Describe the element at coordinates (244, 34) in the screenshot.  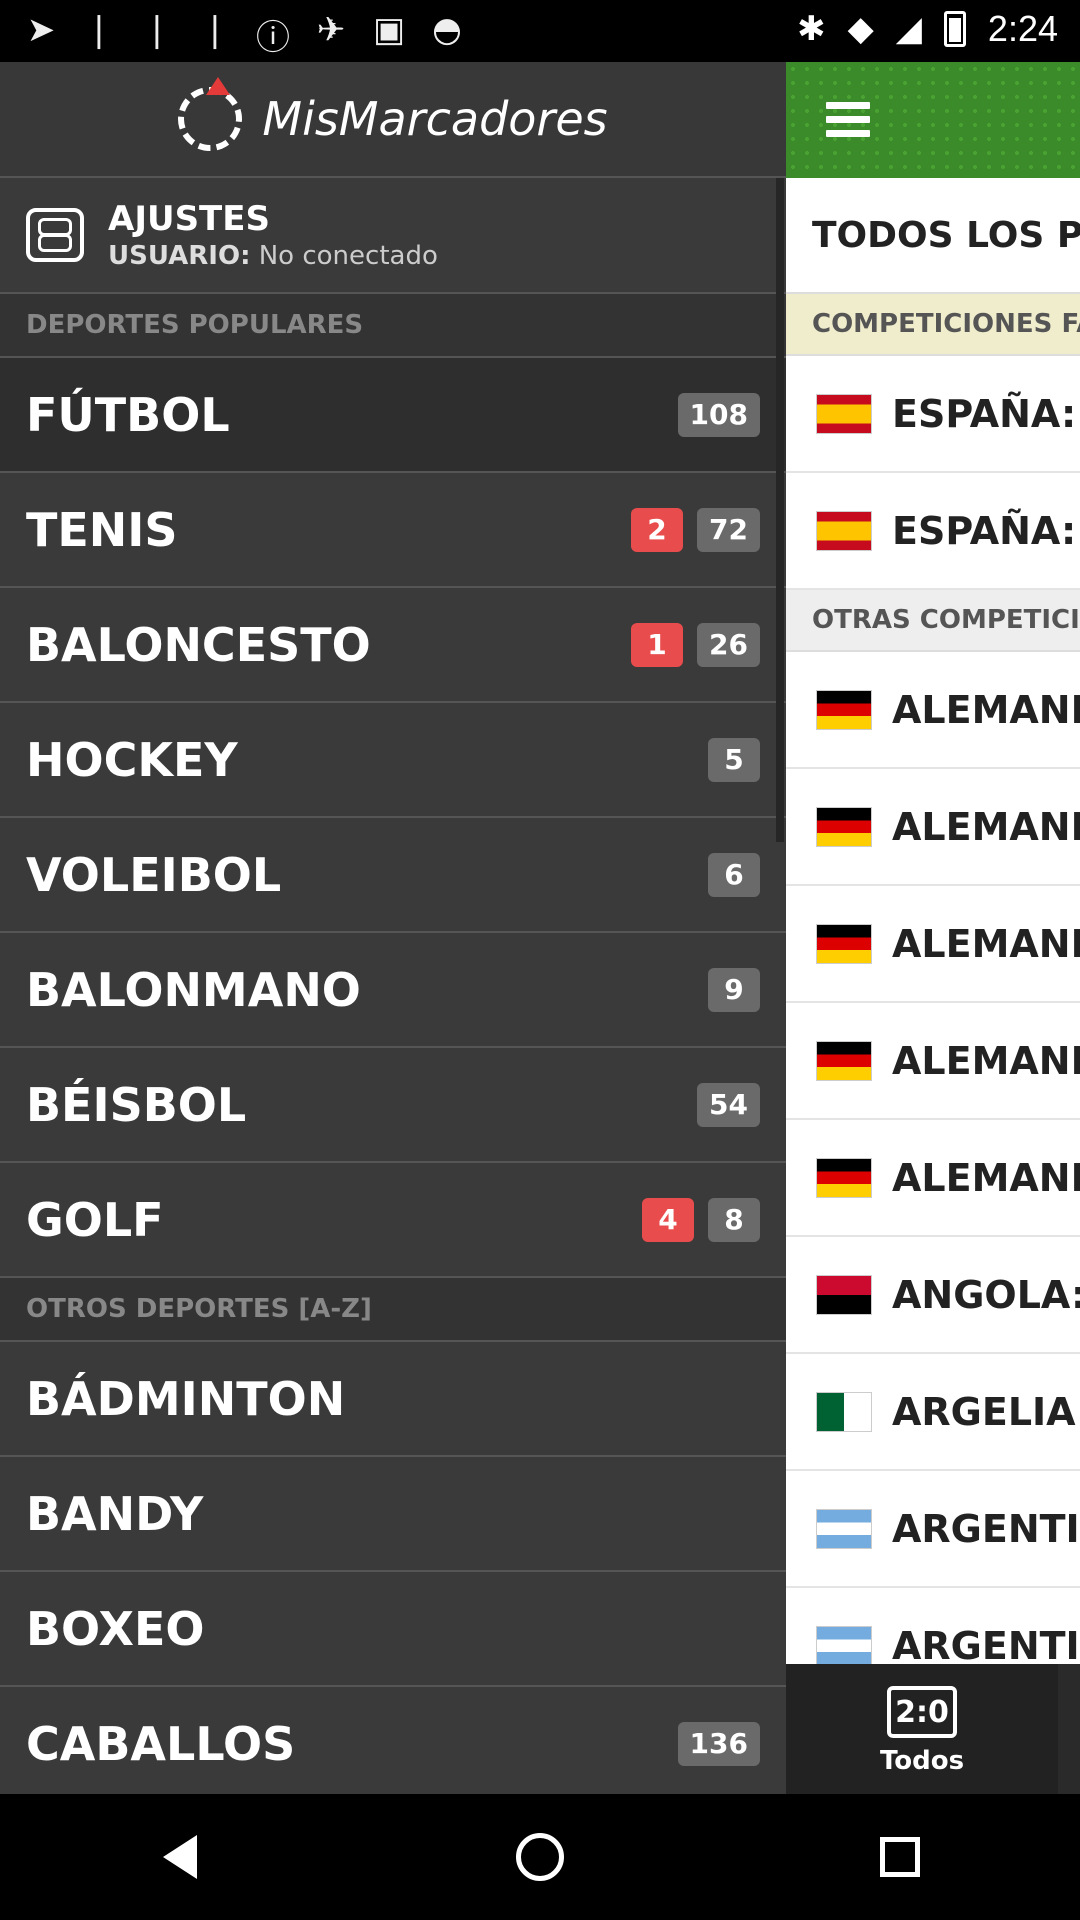
I see `notification-icons: ➤ ❘ ❘ ❘ ⓘ ✈ ▣ ◓` at that location.